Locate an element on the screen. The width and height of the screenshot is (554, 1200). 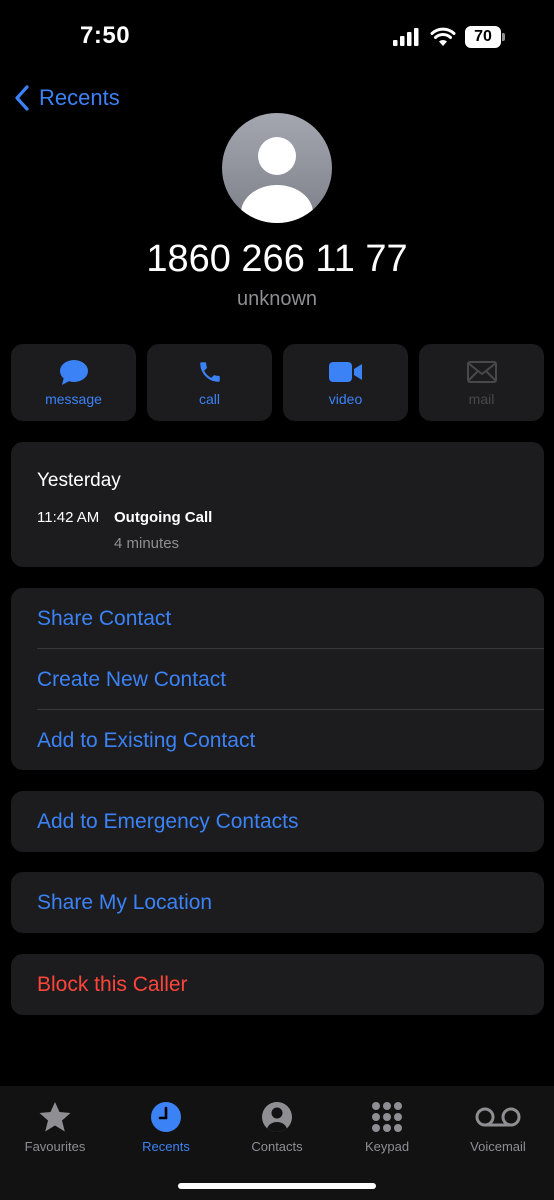
tab-contacts: Contacts is located at coordinates (277, 1130).